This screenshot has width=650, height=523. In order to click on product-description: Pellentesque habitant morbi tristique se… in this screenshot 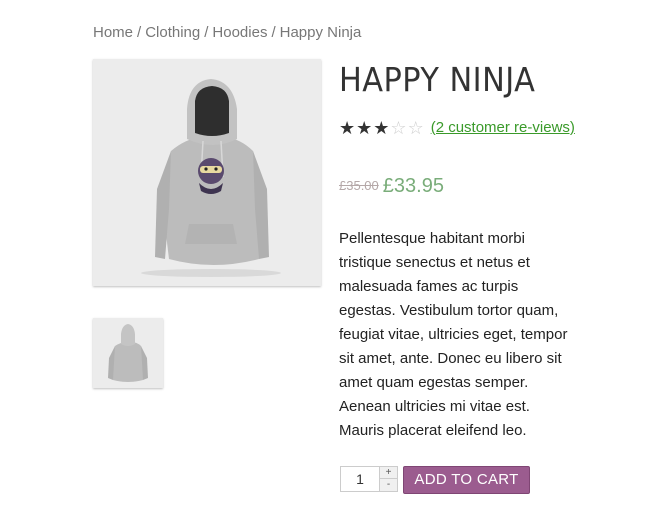, I will do `click(453, 334)`.